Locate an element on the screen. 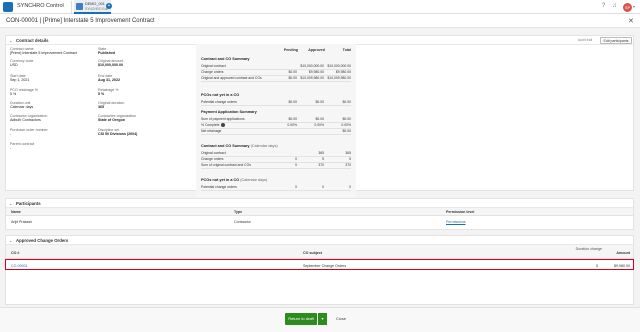  field-pco-retainage: PCO retainage % 5 % is located at coordinates (52, 92).